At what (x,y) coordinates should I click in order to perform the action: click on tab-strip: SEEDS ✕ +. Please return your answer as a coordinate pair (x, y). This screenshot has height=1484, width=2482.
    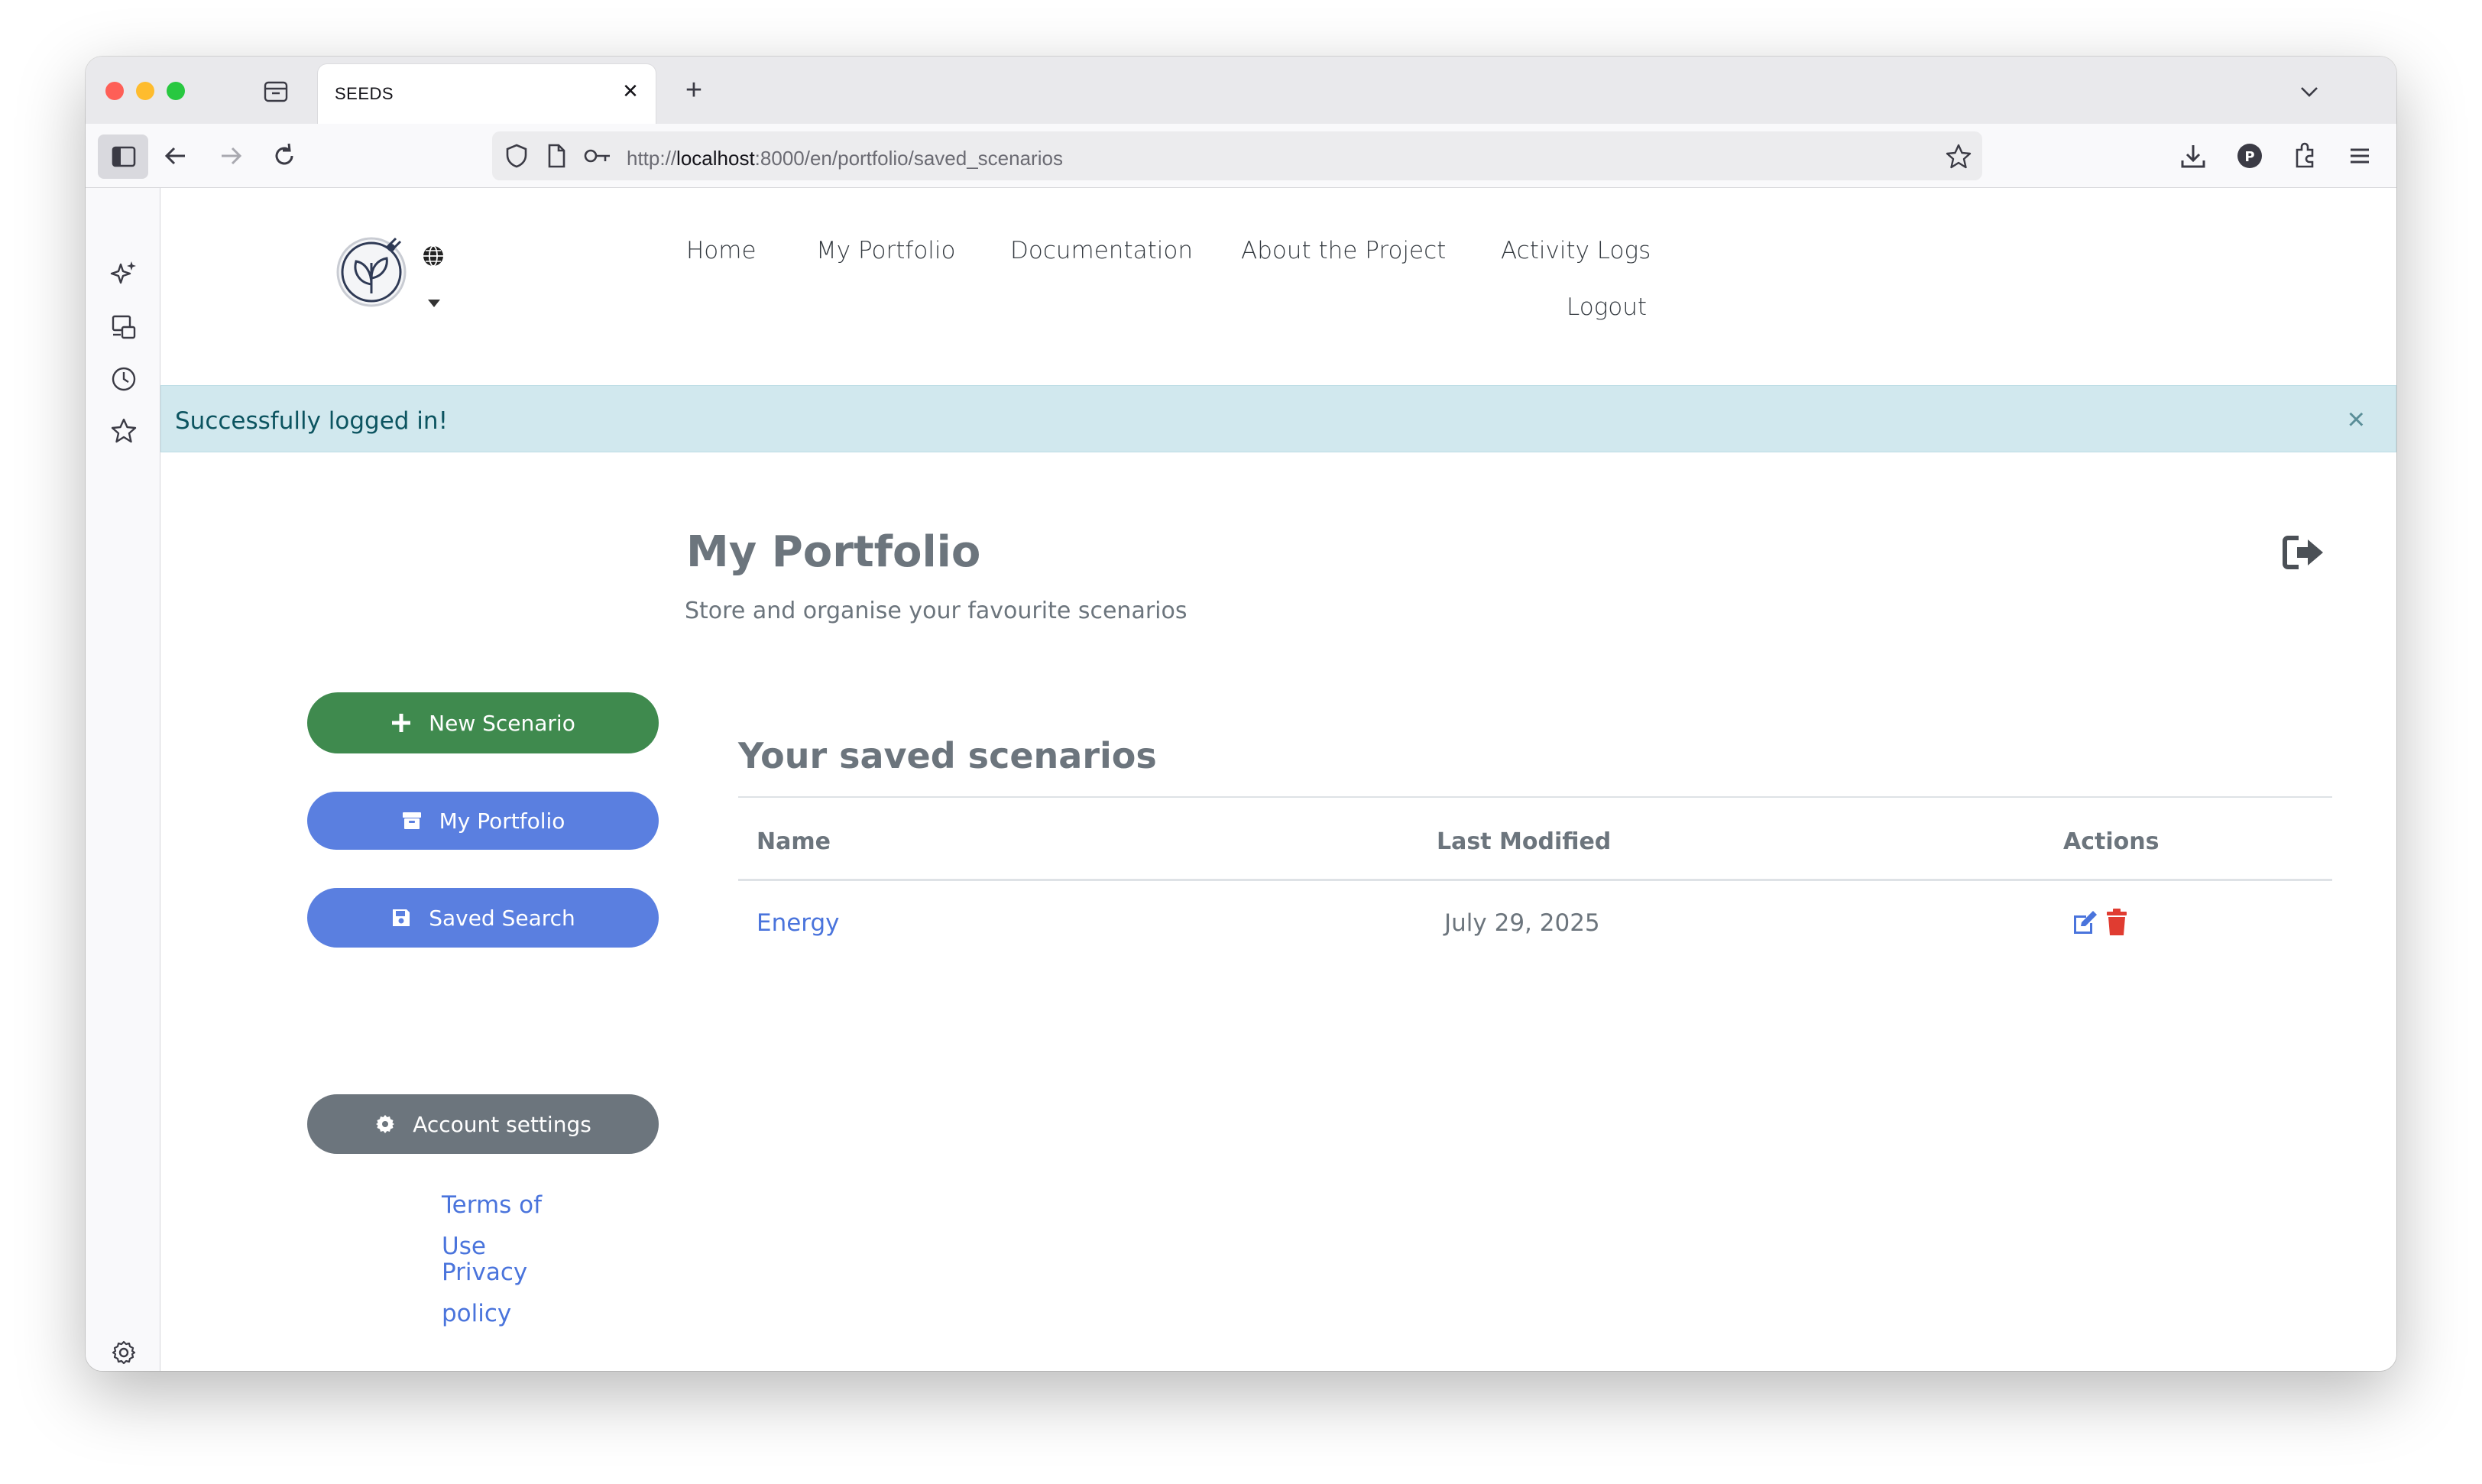
    Looking at the image, I should click on (1241, 91).